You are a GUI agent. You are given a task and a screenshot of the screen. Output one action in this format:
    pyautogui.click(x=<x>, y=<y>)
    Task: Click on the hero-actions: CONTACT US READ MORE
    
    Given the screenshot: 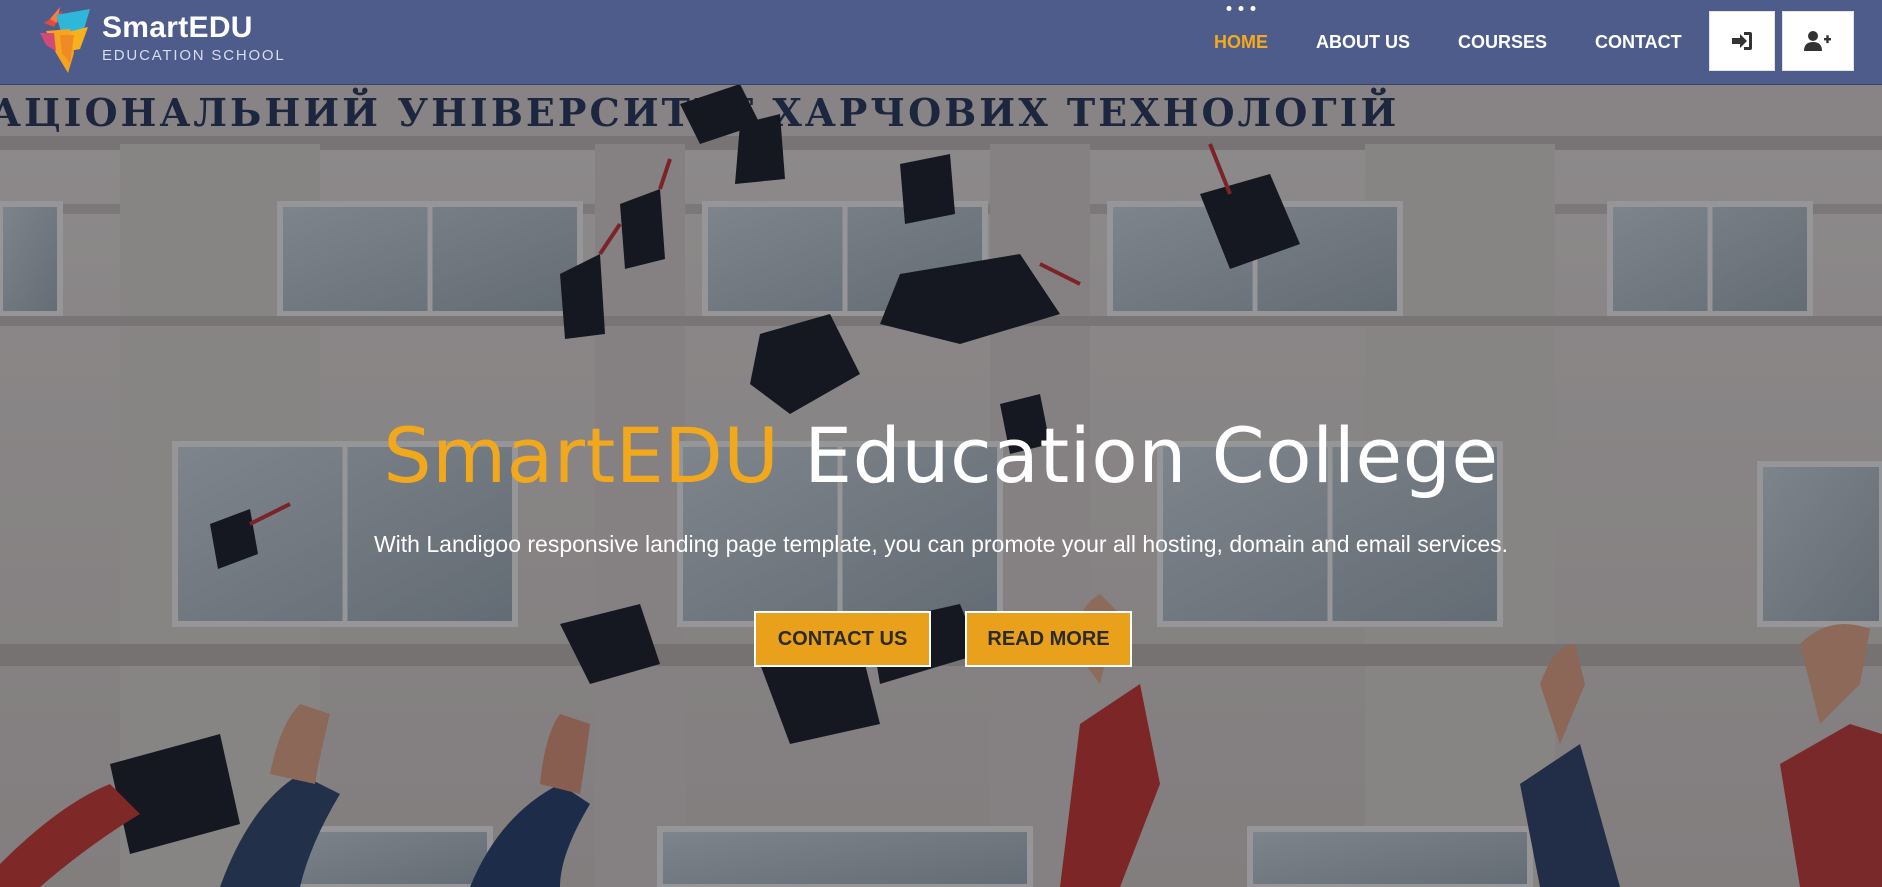 What is the action you would take?
    pyautogui.click(x=941, y=639)
    